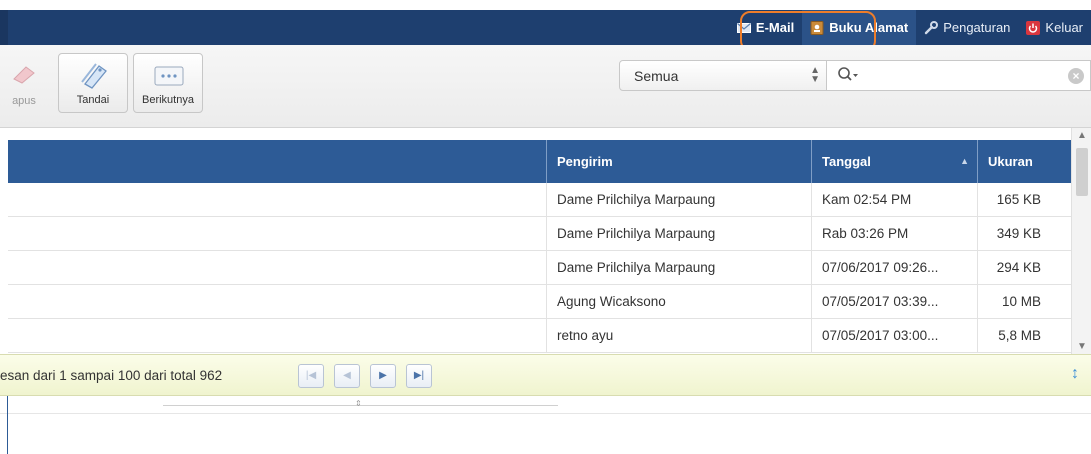 The height and width of the screenshot is (454, 1091). What do you see at coordinates (1075, 374) in the screenshot?
I see `resize-icon: ↕` at bounding box center [1075, 374].